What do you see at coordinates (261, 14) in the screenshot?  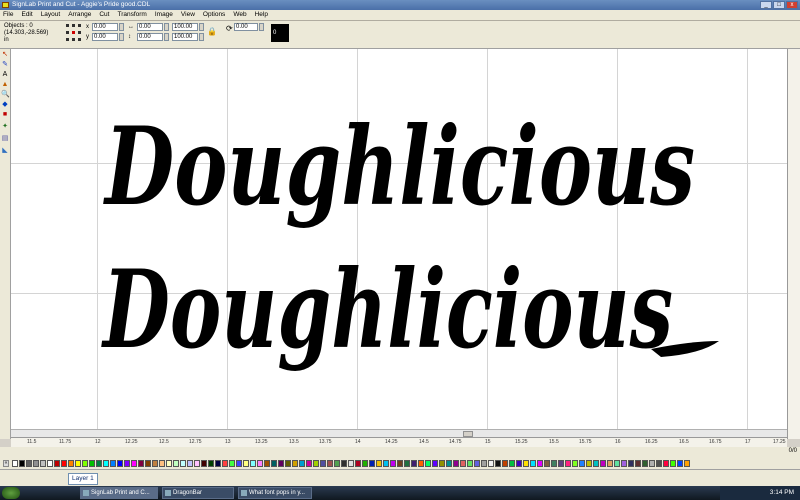 I see `menu-help: Help` at bounding box center [261, 14].